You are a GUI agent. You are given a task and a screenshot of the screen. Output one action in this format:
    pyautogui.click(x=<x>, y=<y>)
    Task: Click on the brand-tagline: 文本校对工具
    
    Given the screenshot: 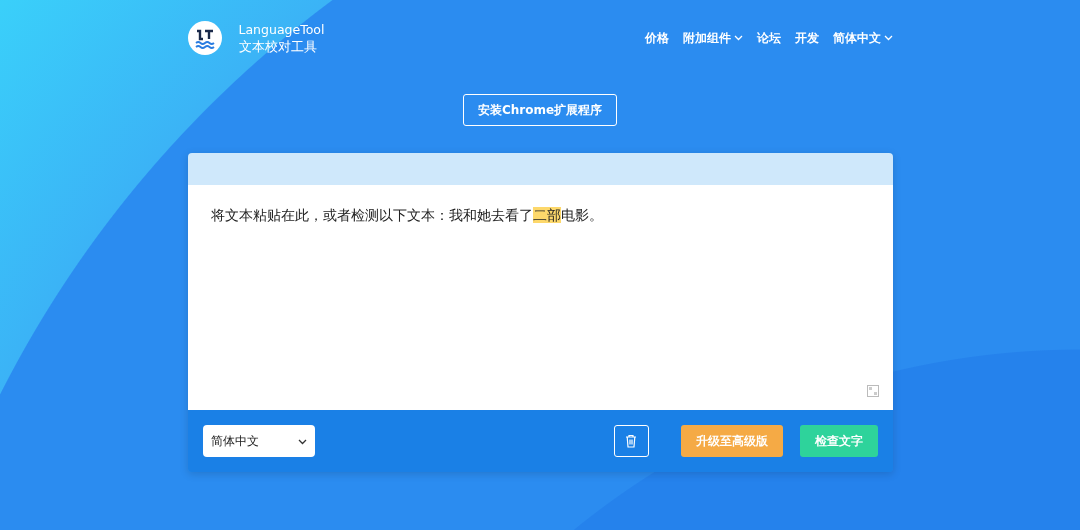 What is the action you would take?
    pyautogui.click(x=278, y=46)
    